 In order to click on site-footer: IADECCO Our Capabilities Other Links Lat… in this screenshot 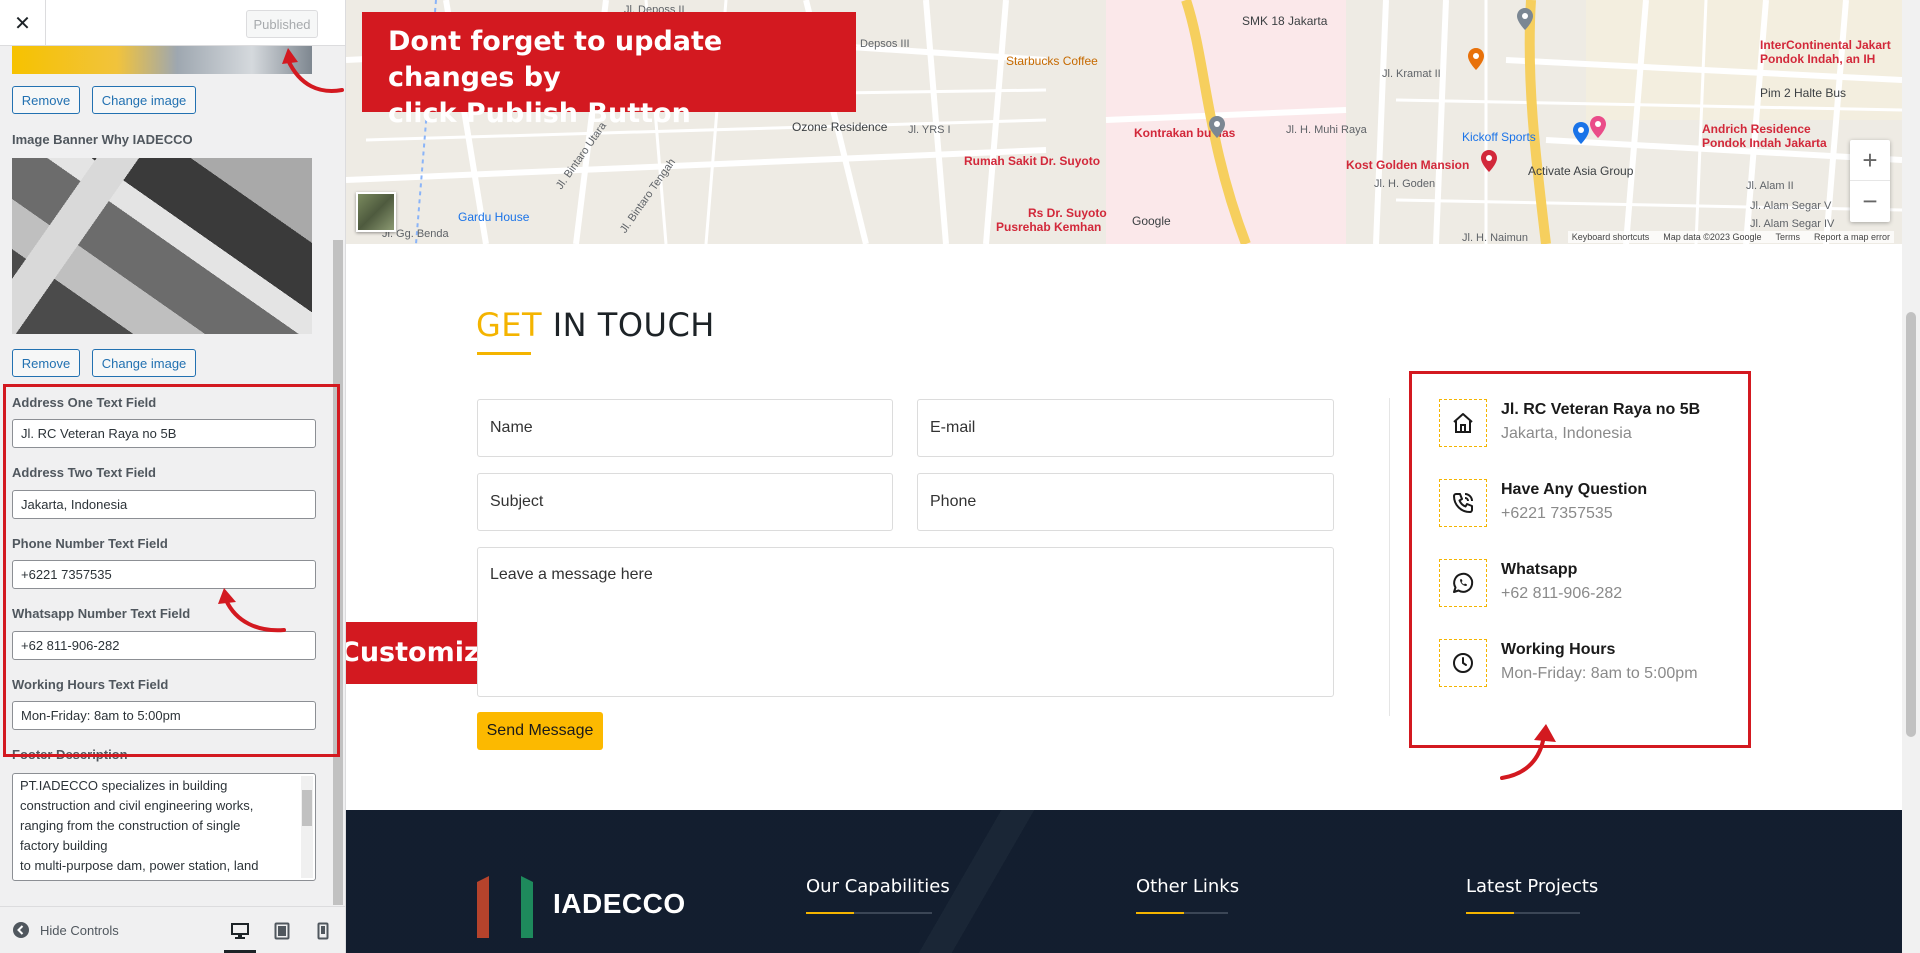, I will do `click(1124, 881)`.